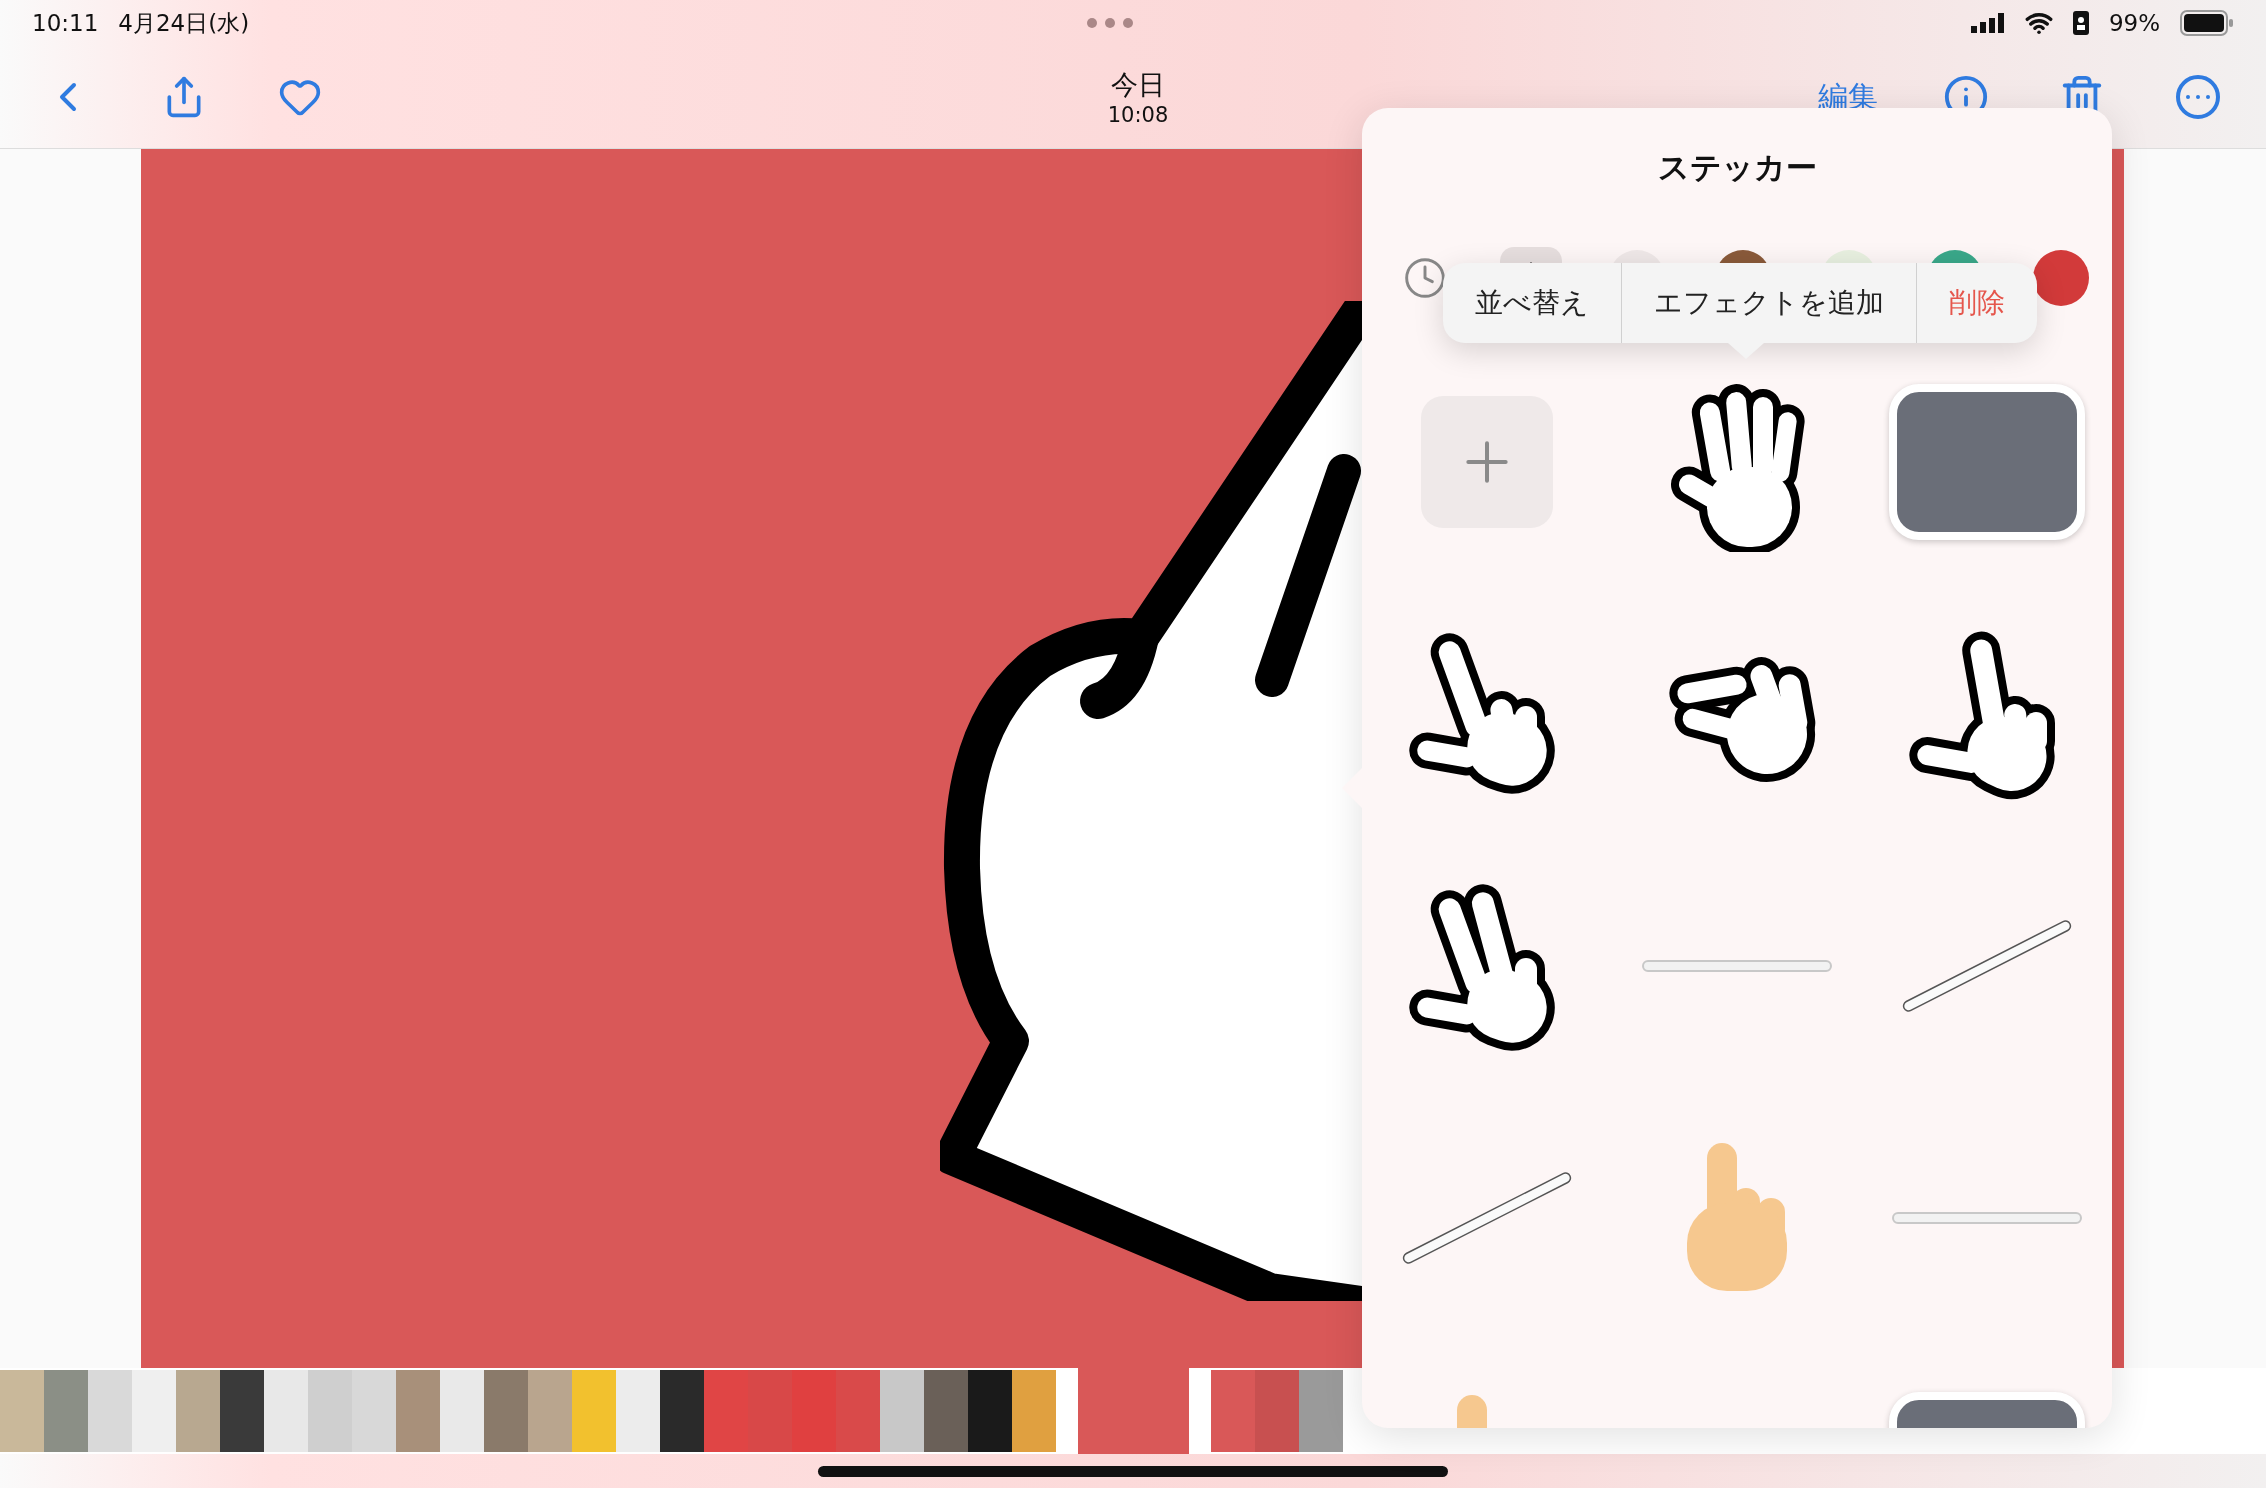  I want to click on popover-title: ステッカー, so click(1737, 167).